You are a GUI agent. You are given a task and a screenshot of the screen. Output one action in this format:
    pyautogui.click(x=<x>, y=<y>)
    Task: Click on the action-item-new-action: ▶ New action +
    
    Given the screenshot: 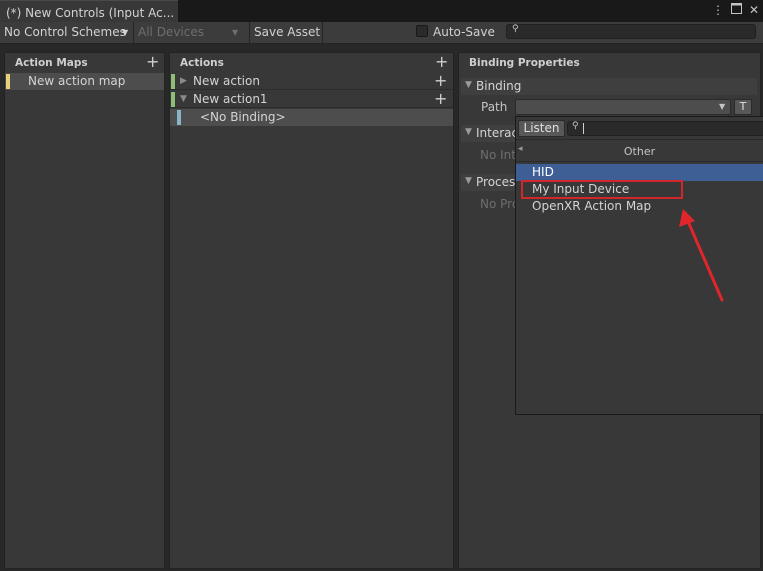 What is the action you would take?
    pyautogui.click(x=311, y=81)
    